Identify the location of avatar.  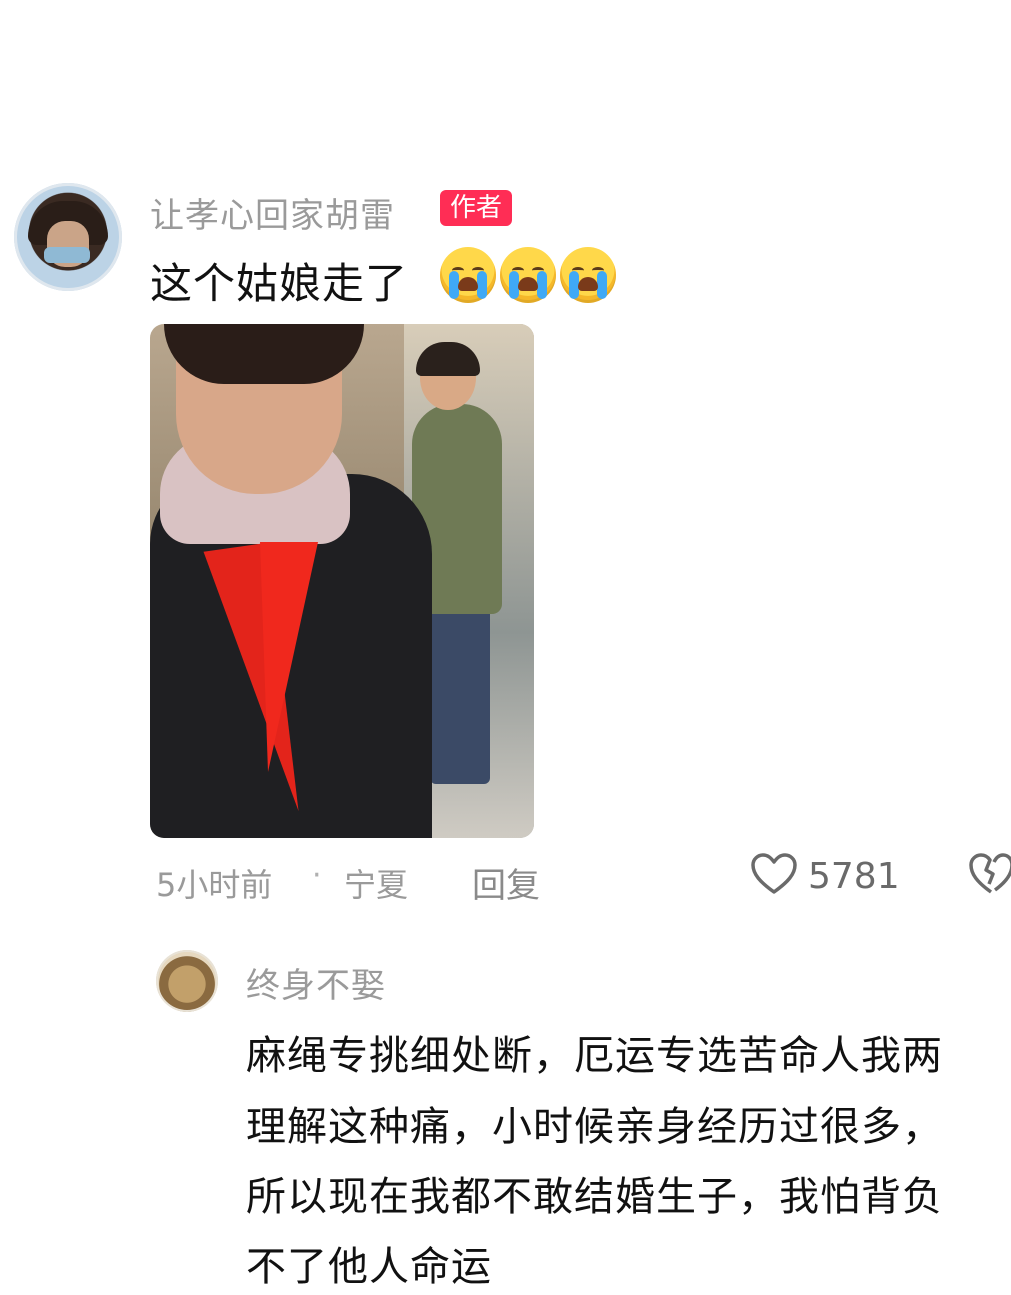
(68, 237).